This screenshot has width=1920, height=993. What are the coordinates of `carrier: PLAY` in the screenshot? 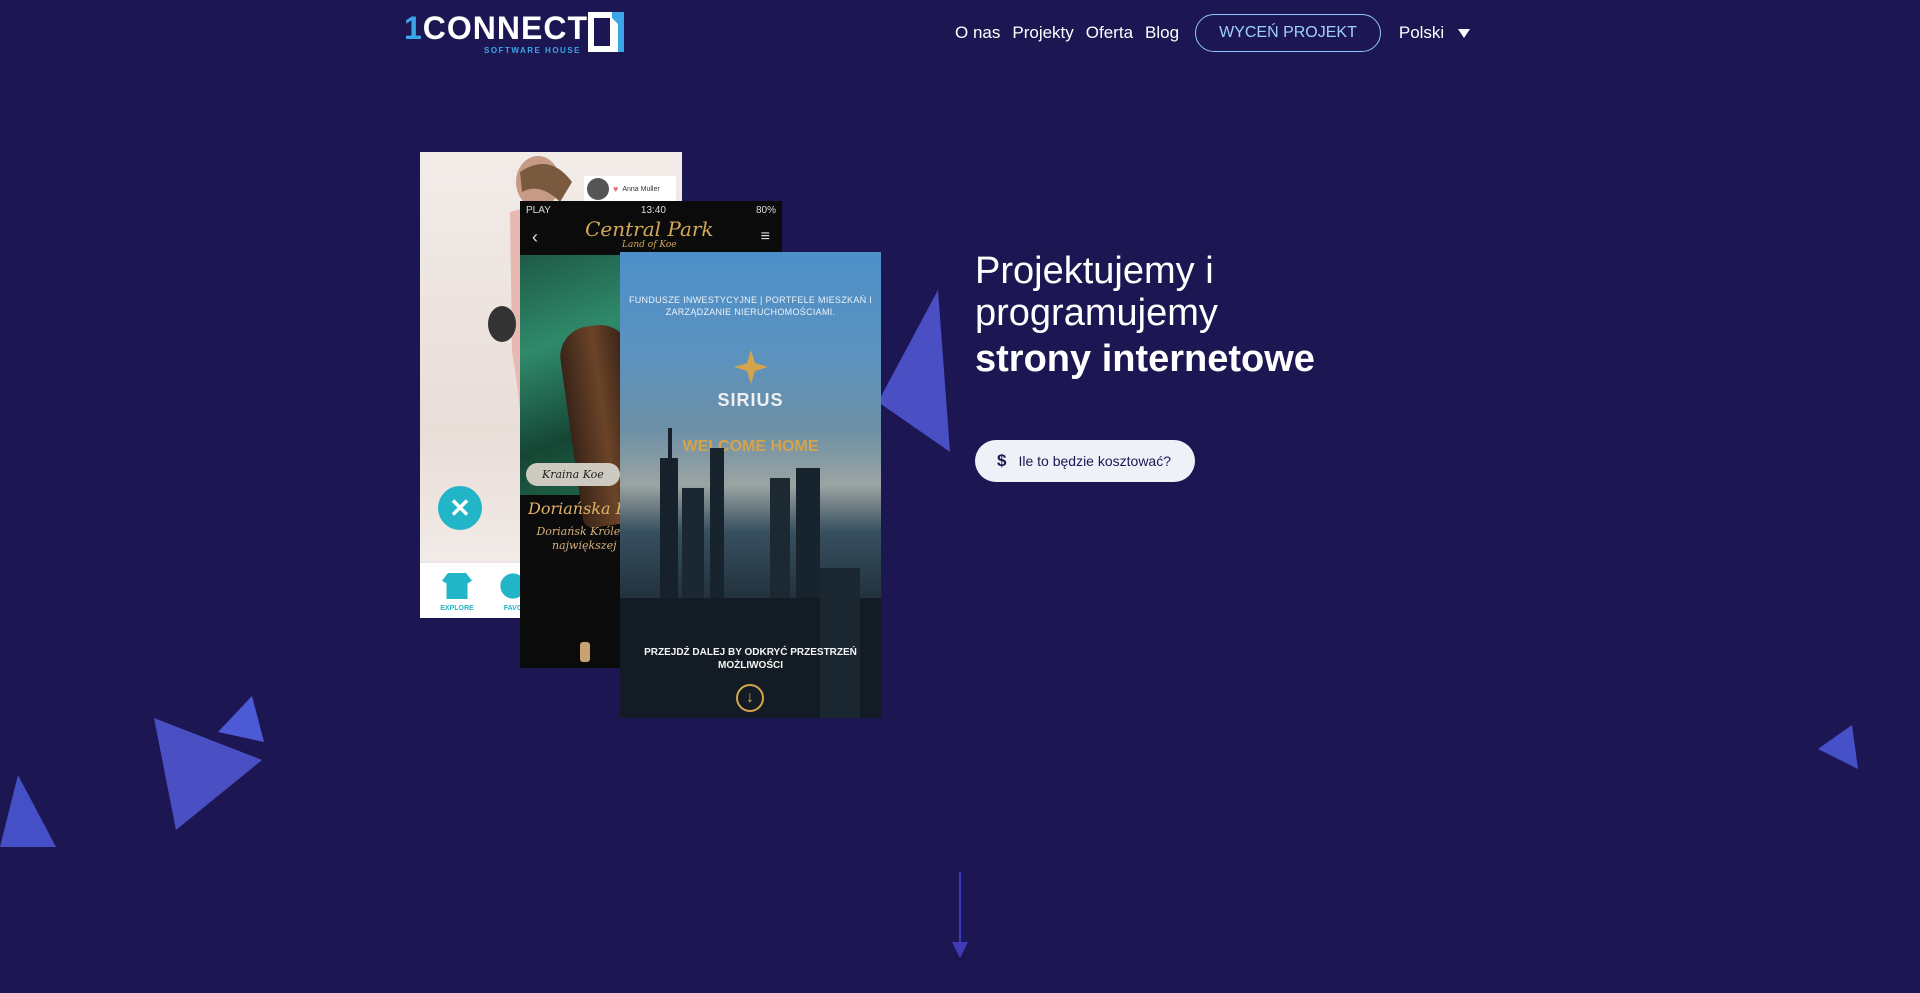 It's located at (538, 210).